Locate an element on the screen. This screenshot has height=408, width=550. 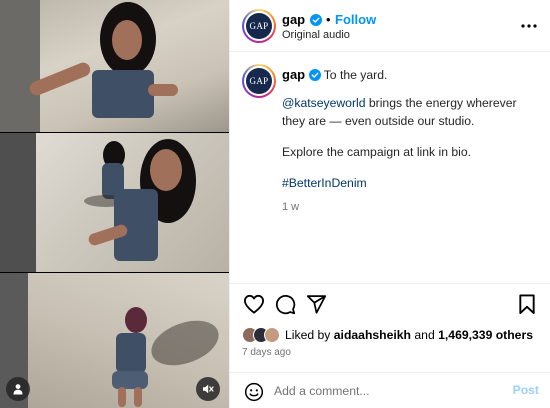
heart-icon is located at coordinates (254, 304).